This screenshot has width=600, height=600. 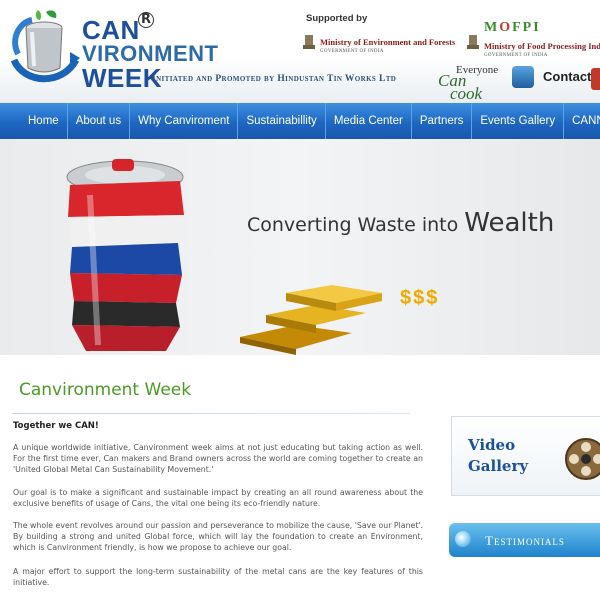 What do you see at coordinates (498, 455) in the screenshot?
I see `video-gallery-label: Video Gallery` at bounding box center [498, 455].